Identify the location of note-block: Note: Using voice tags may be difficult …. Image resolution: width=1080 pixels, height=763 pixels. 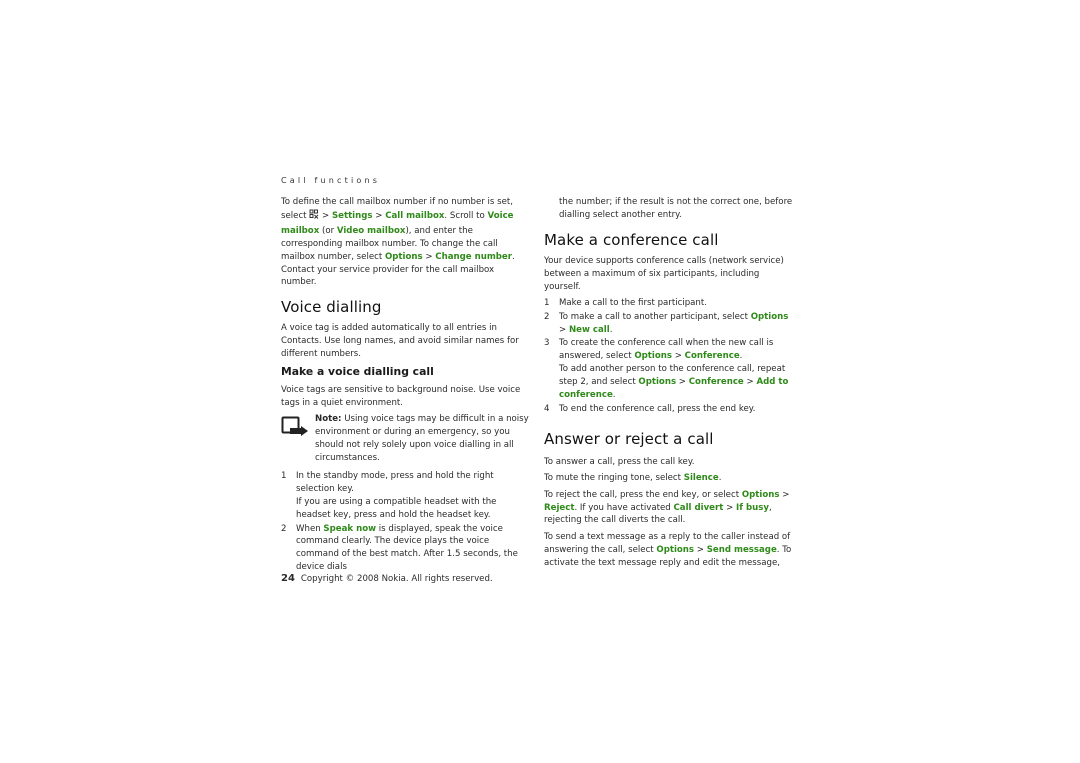
(406, 439).